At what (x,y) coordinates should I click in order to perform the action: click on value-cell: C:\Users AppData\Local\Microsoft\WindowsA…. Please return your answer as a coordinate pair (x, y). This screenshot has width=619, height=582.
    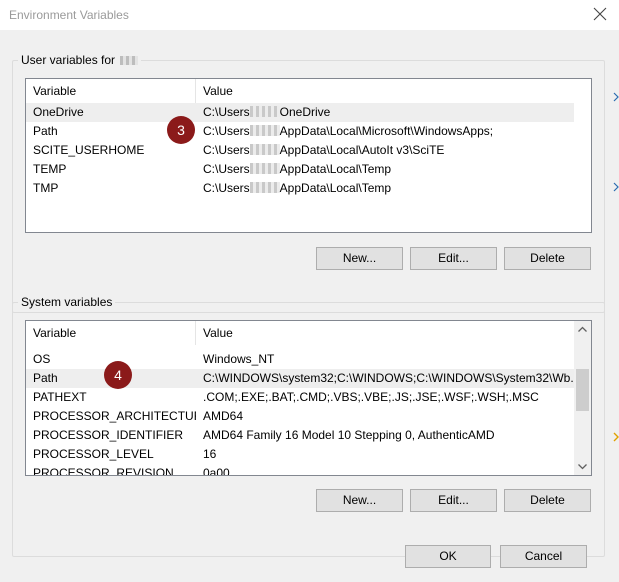
    Looking at the image, I should click on (348, 131).